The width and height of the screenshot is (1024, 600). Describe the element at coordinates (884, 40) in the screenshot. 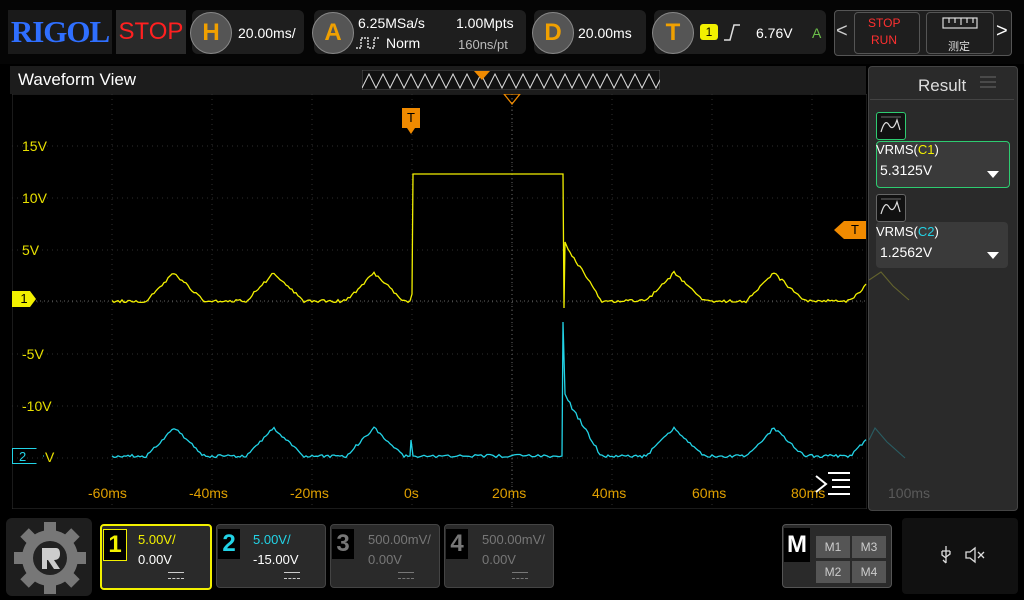

I see `run-stop-run-label: RUN` at that location.